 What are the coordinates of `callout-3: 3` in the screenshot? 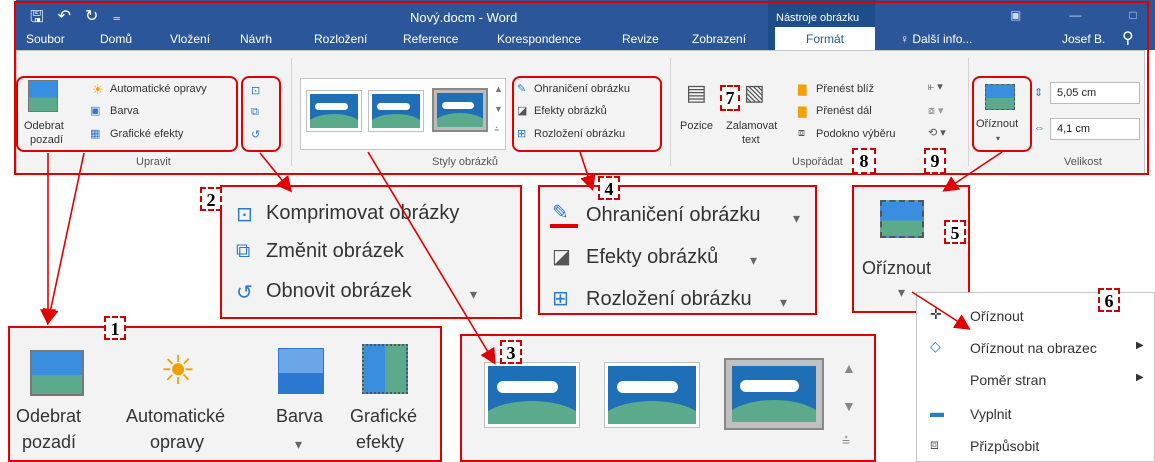 It's located at (511, 352).